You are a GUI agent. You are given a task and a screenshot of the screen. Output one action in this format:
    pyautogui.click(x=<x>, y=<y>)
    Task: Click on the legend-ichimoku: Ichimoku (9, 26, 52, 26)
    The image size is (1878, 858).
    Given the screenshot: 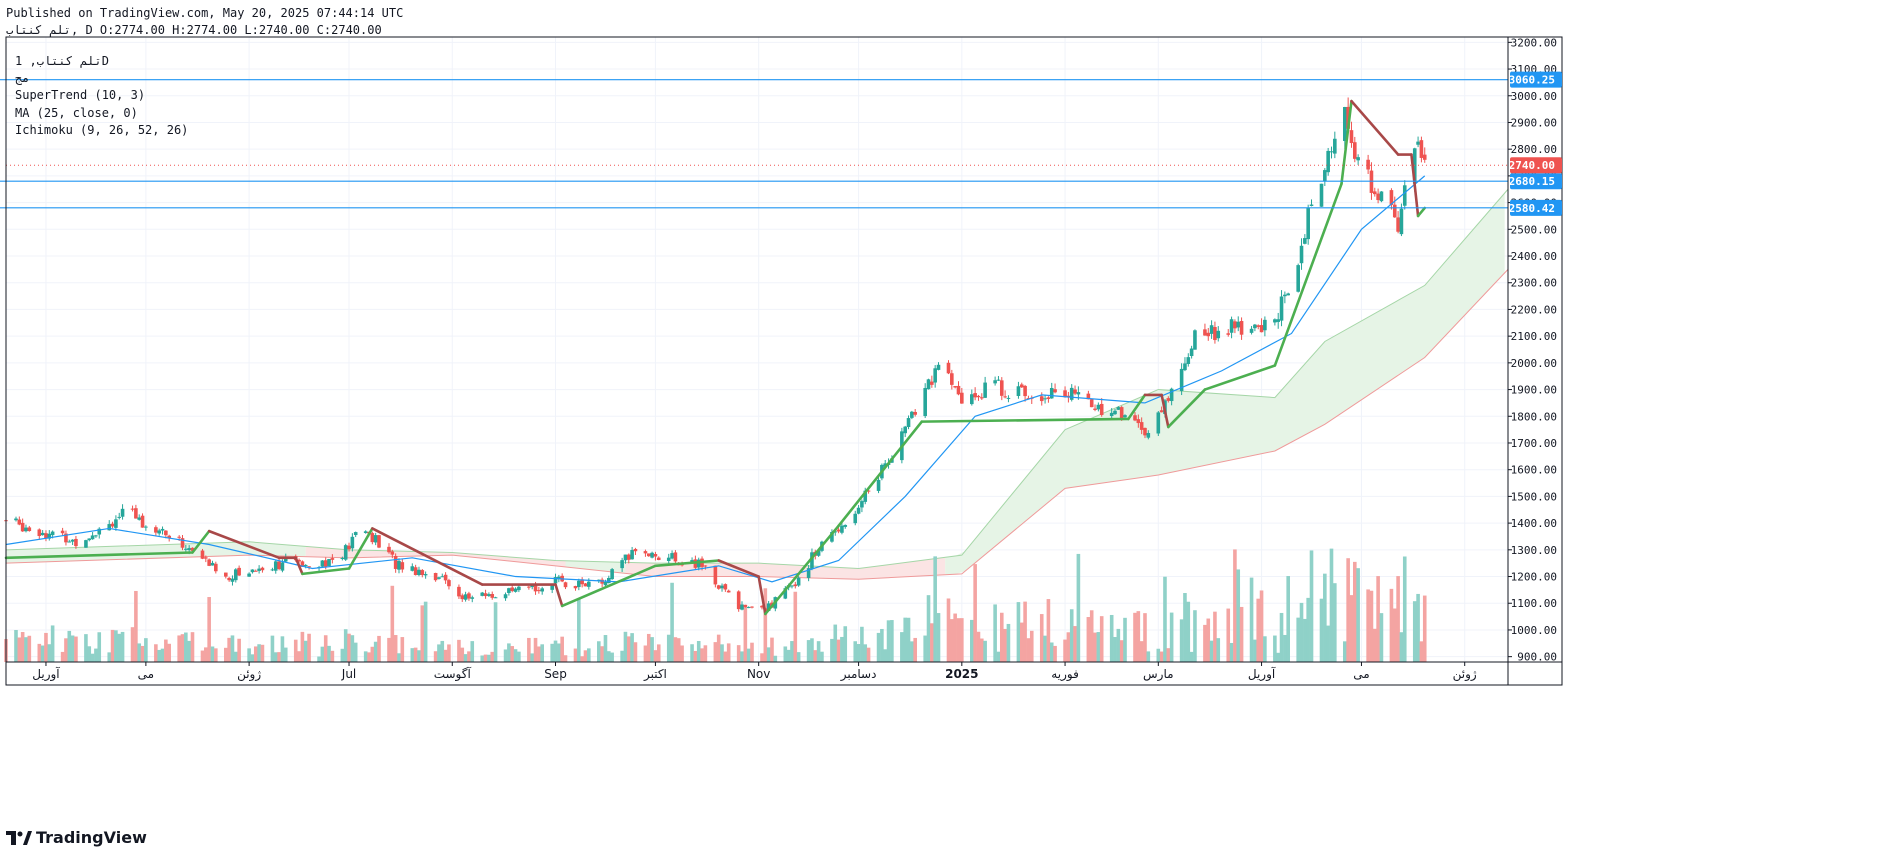 What is the action you would take?
    pyautogui.click(x=101, y=130)
    